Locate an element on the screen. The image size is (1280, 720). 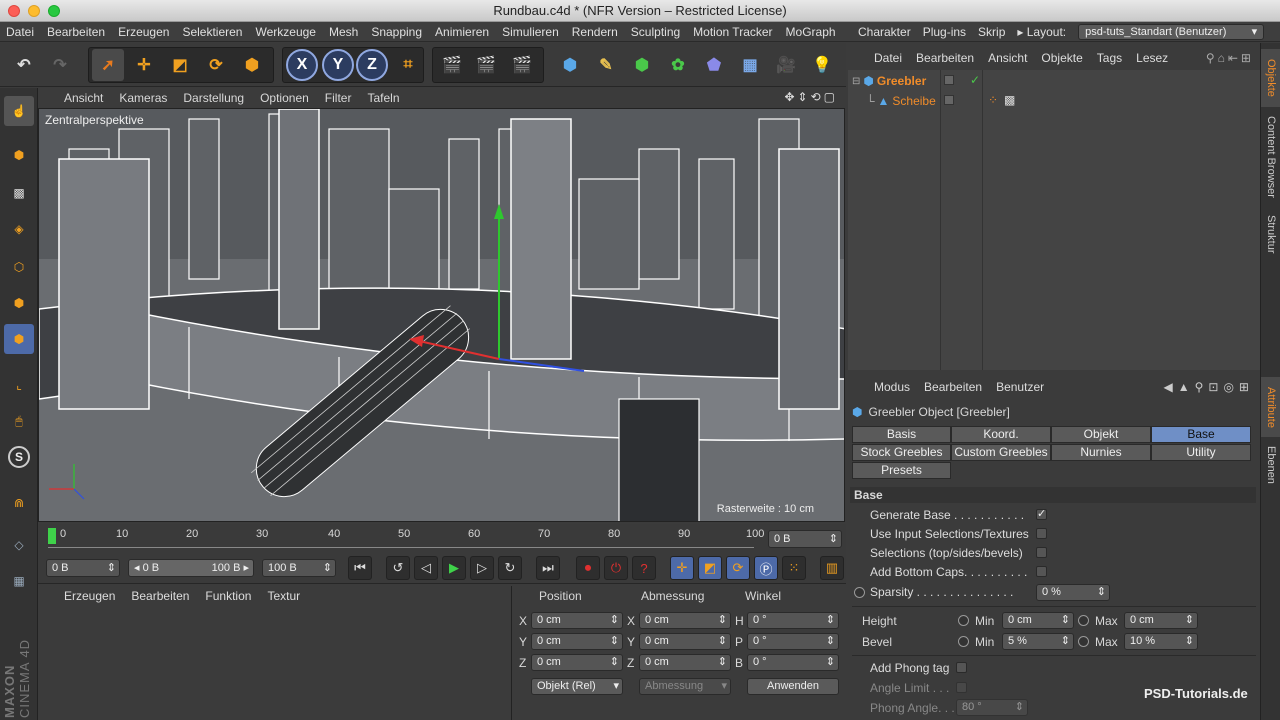
render-view-button: 🎬 is located at coordinates (452, 65).